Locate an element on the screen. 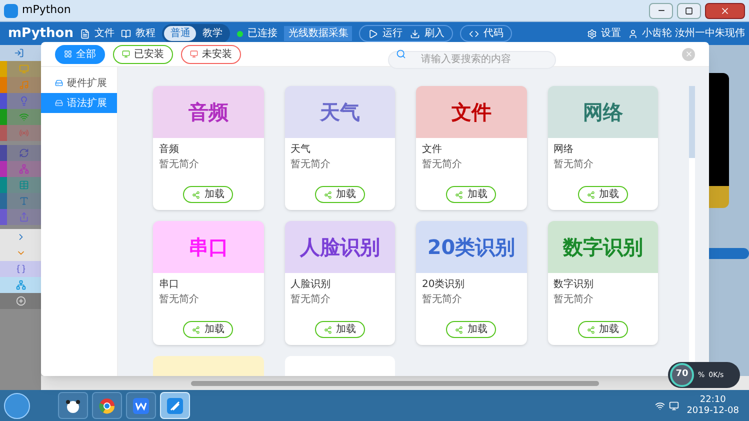 This screenshot has height=421, width=749. document-icon is located at coordinates (85, 33).